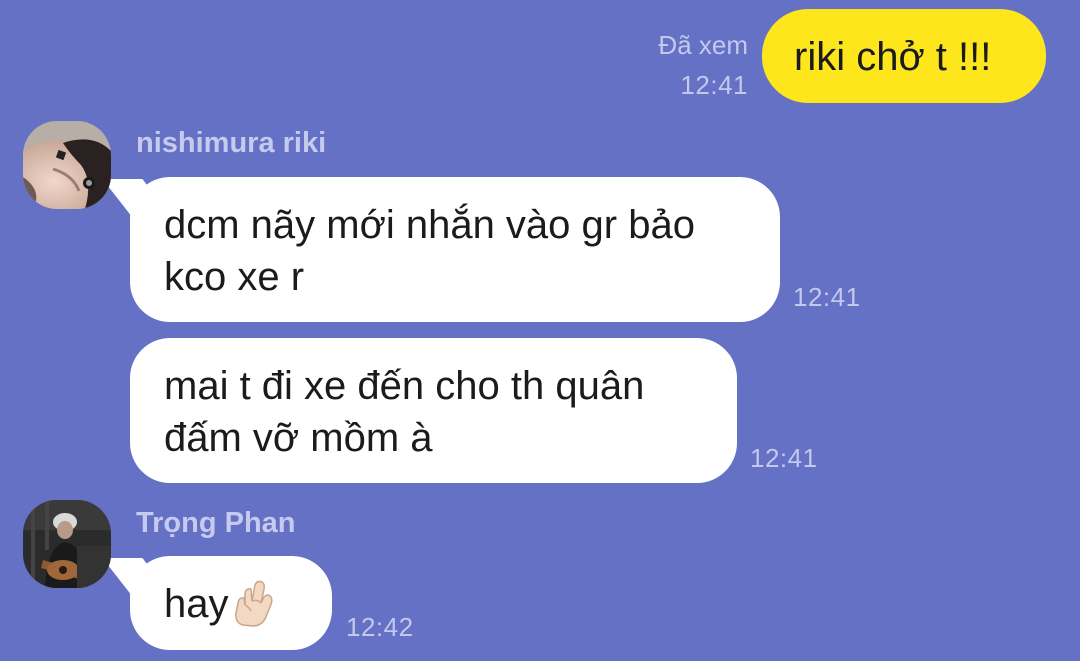 Image resolution: width=1080 pixels, height=661 pixels. I want to click on incoming-message-bubble: mai t đi xe đến cho th quân đấm vỡ mồm à, so click(433, 410).